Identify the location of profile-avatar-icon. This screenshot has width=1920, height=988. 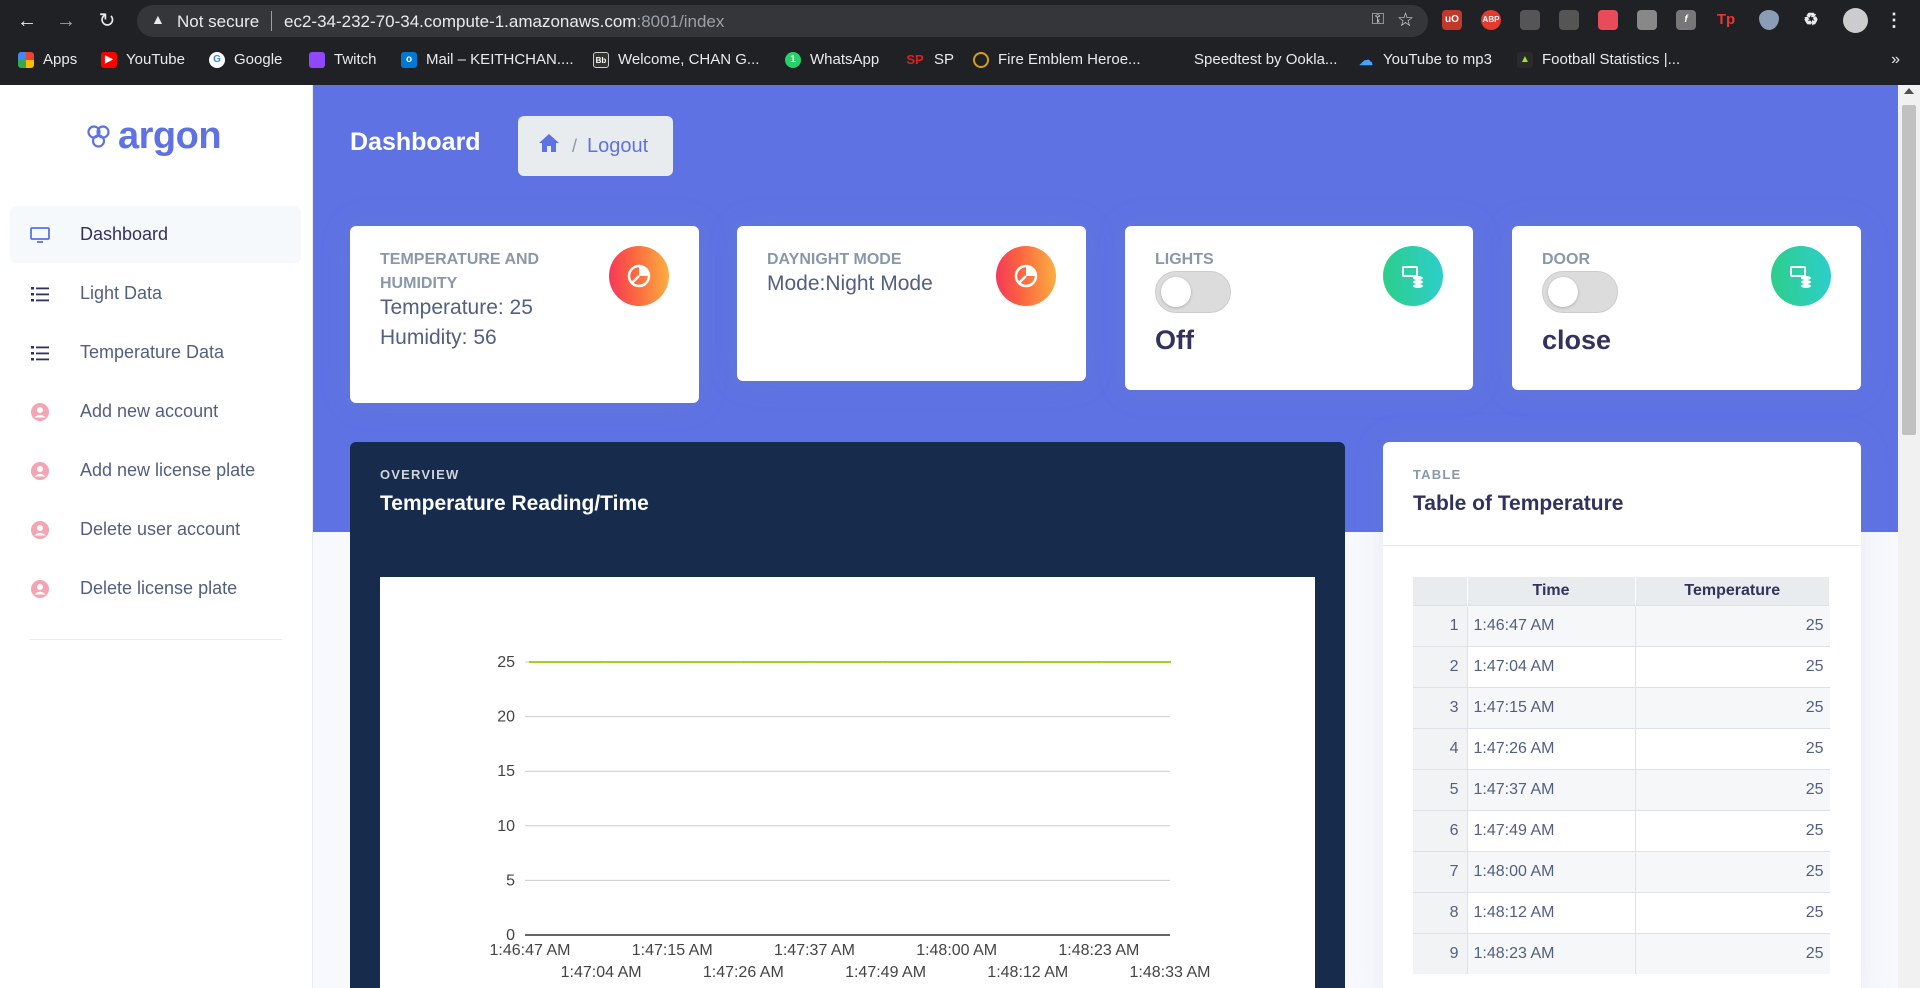
(1855, 20).